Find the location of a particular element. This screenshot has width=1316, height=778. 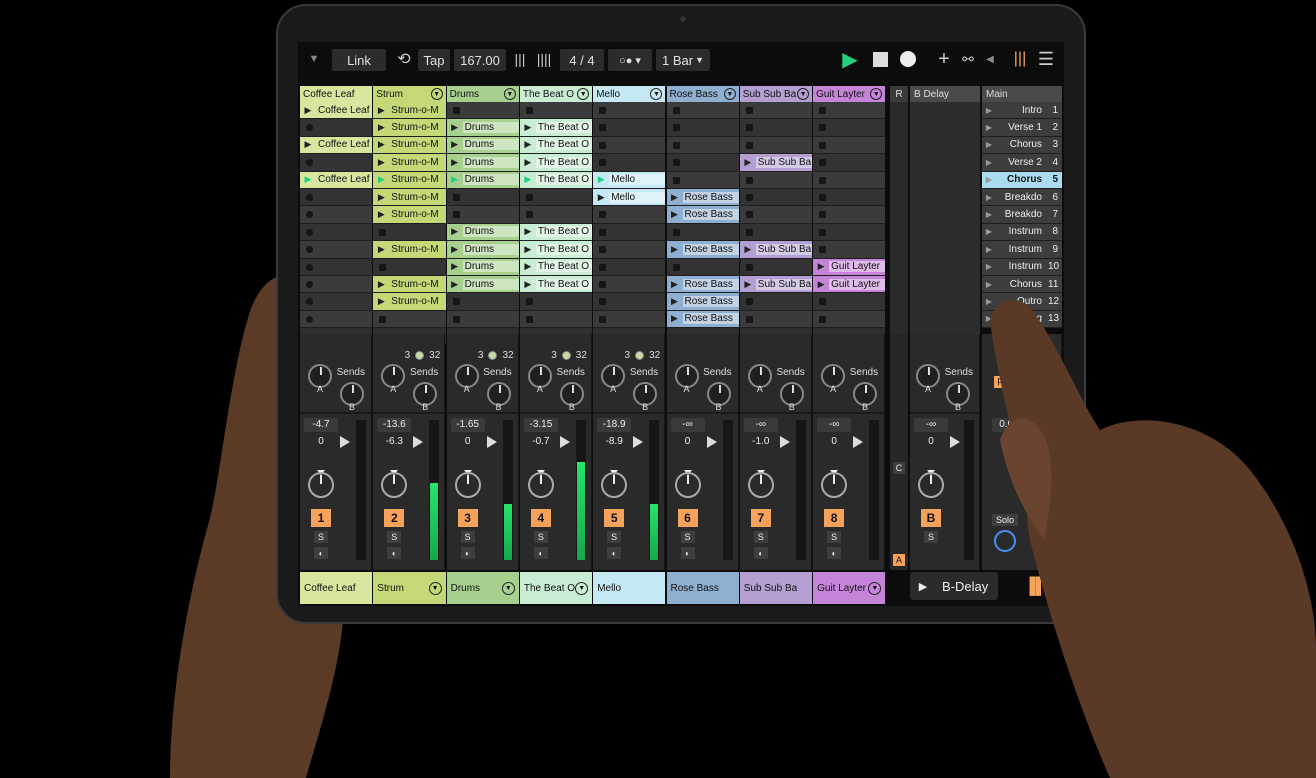

metronome-button: ○● ▾ is located at coordinates (630, 60).